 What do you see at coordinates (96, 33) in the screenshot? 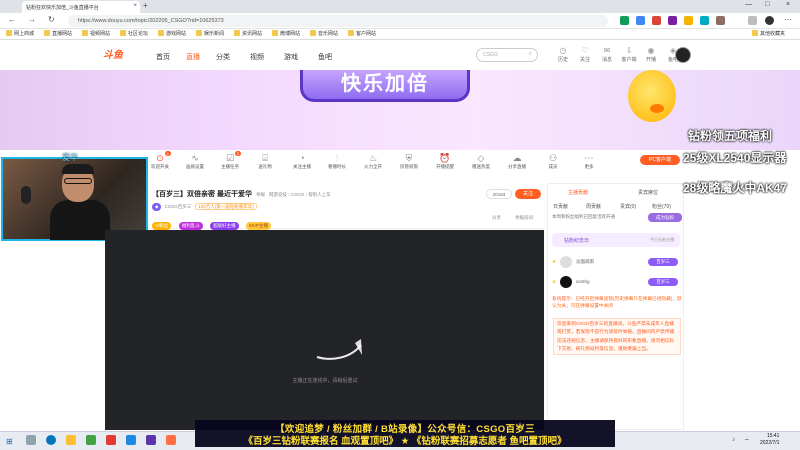
I see `bookmark-item: 视频网站` at bounding box center [96, 33].